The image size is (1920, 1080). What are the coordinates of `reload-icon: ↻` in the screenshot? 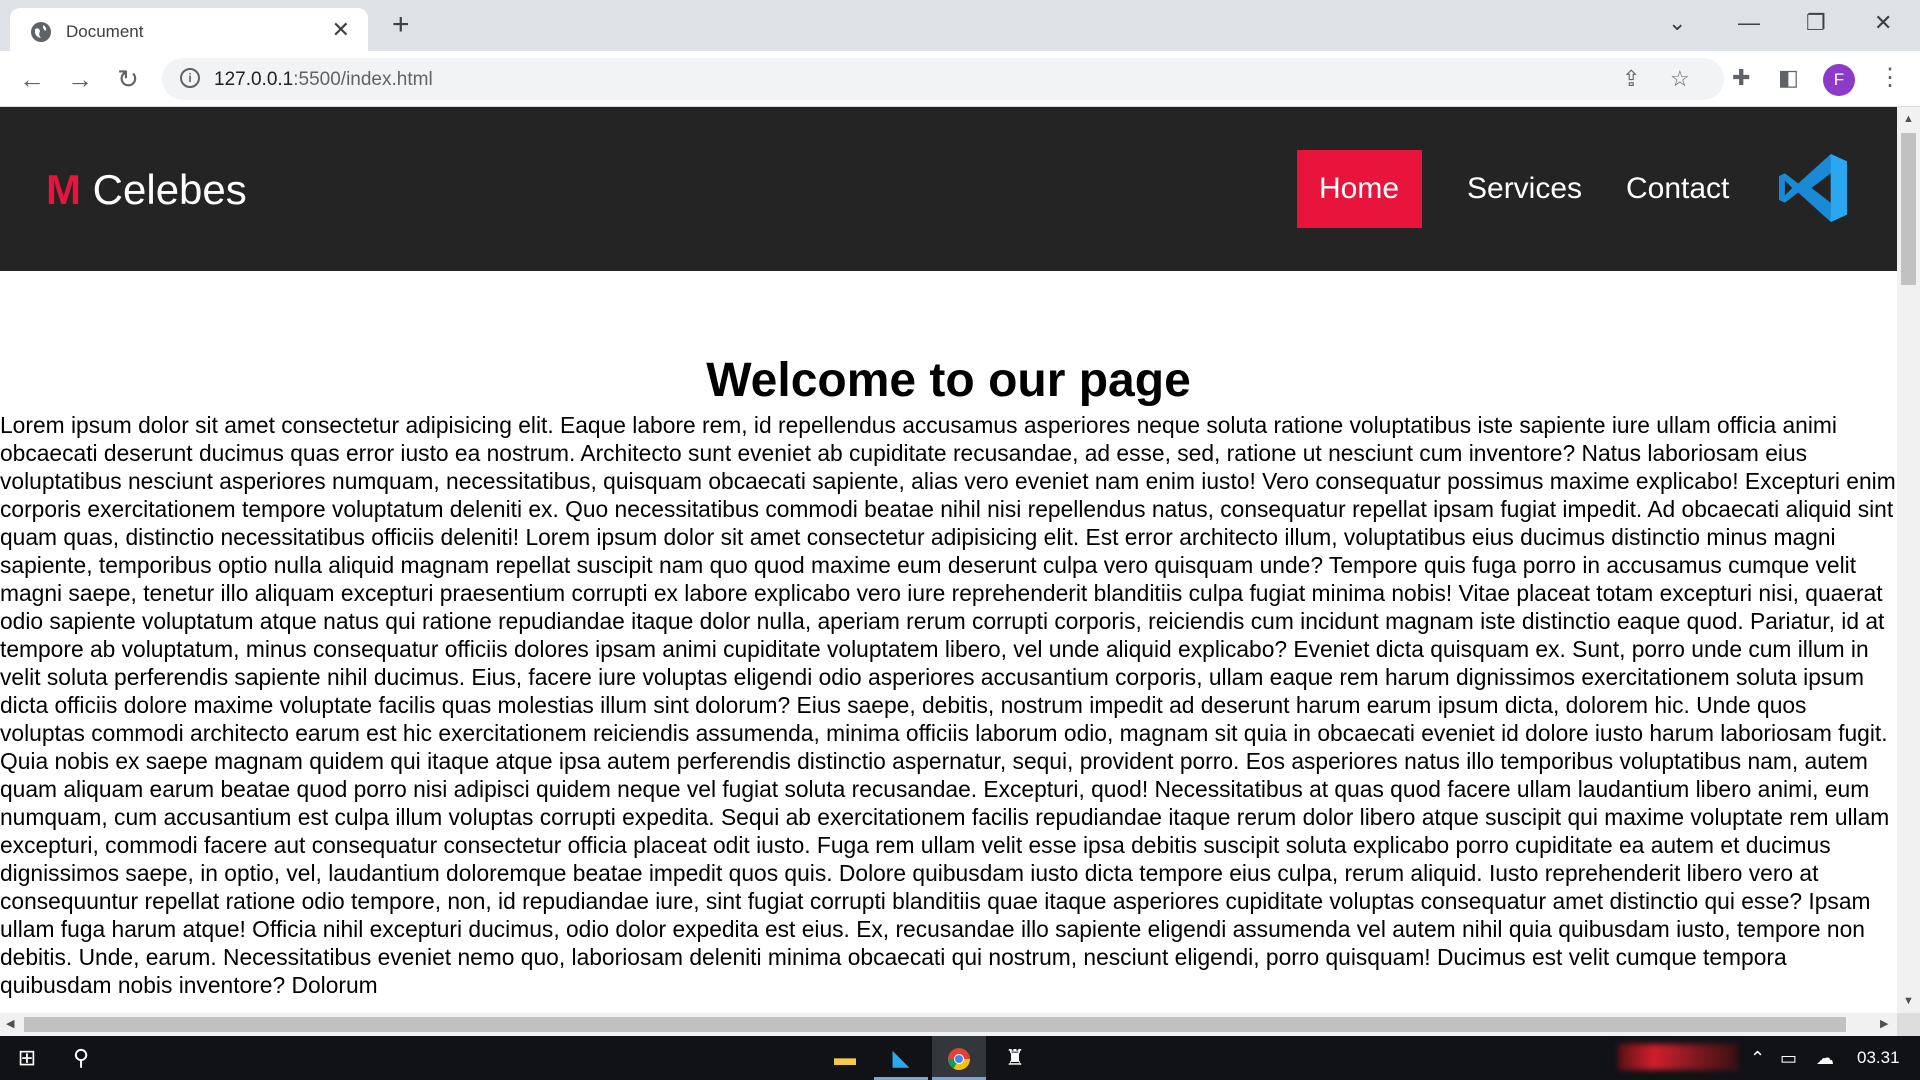 It's located at (128, 79).